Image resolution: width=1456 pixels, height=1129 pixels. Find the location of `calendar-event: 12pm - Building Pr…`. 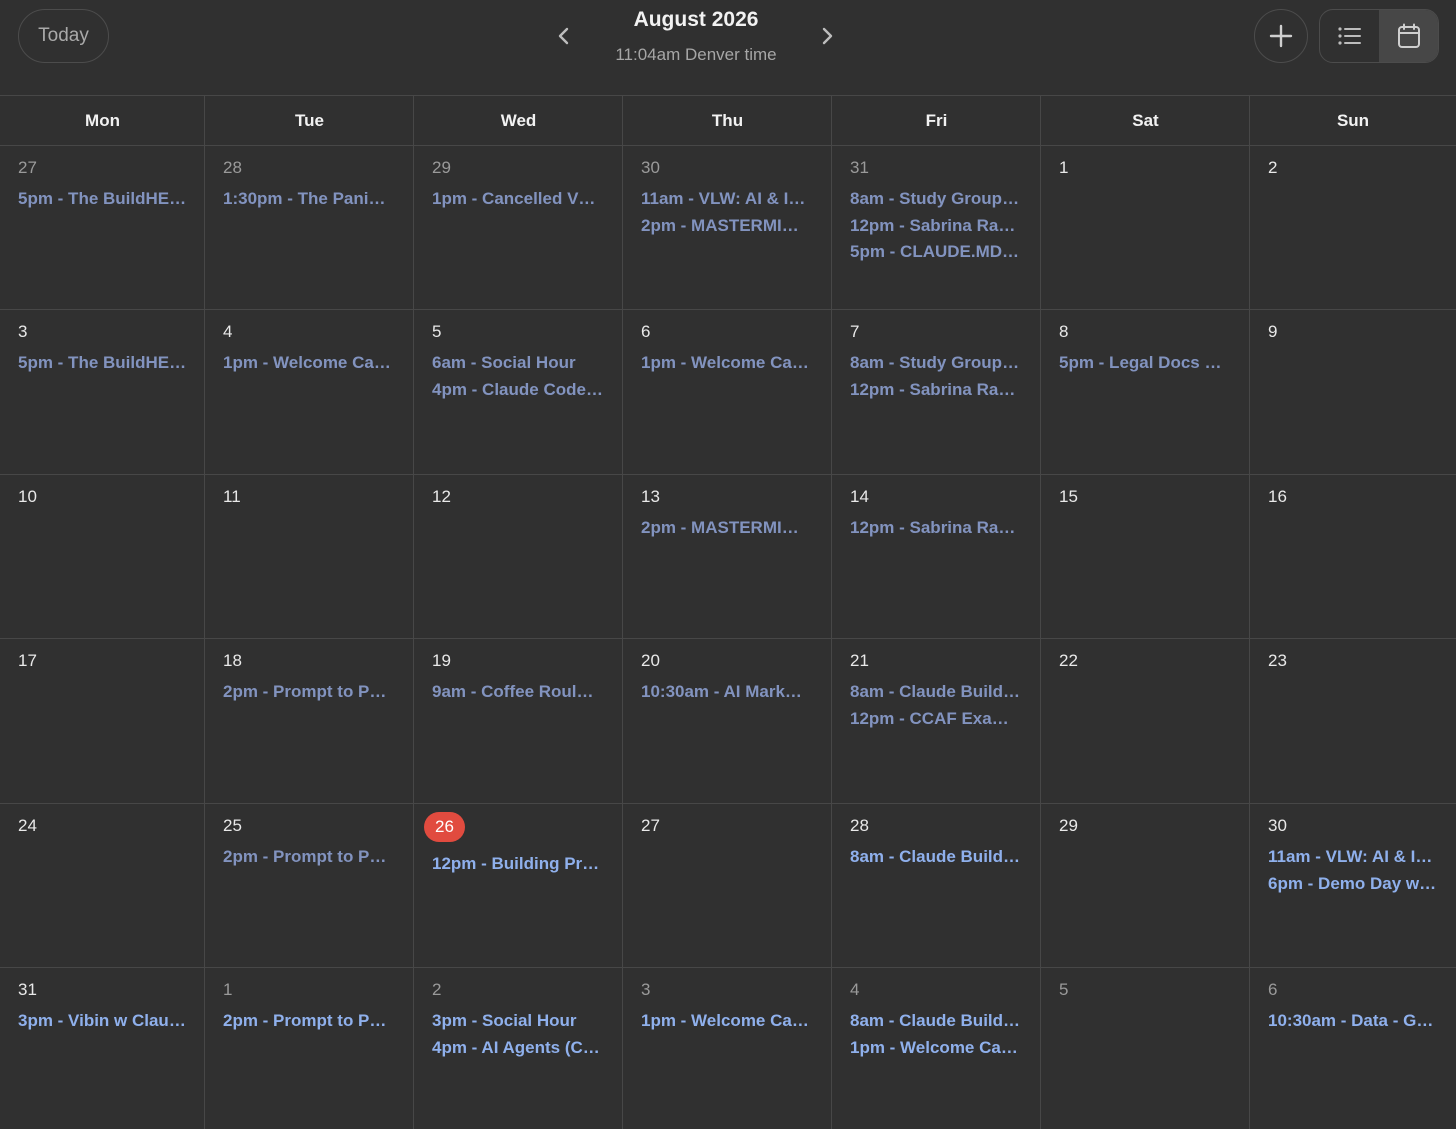

calendar-event: 12pm - Building Pr… is located at coordinates (527, 864).